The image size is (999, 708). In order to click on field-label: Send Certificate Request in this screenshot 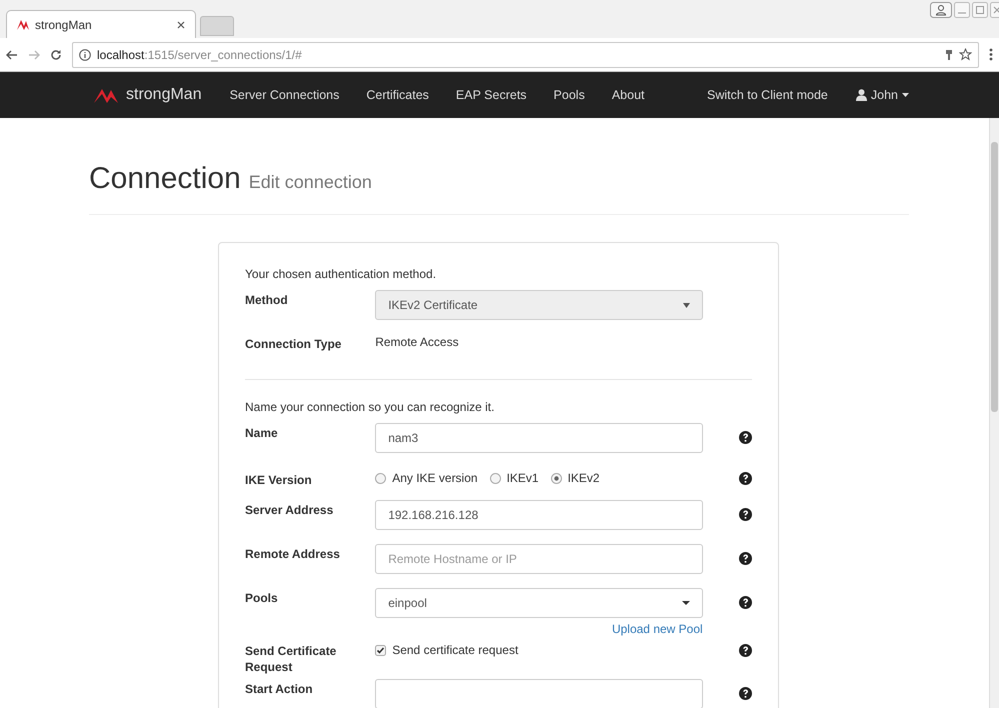, I will do `click(290, 659)`.